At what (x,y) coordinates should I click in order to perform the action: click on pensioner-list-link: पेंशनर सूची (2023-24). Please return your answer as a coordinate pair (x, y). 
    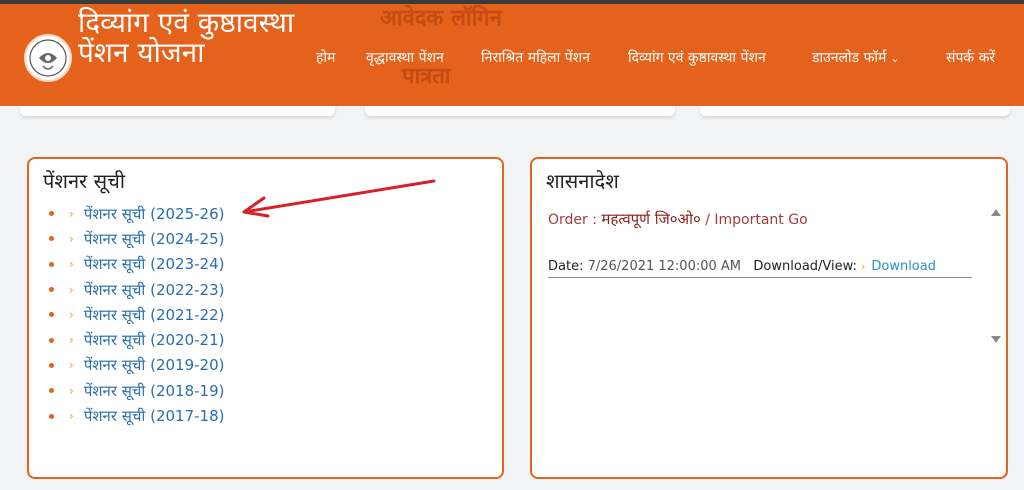
    Looking at the image, I should click on (154, 264).